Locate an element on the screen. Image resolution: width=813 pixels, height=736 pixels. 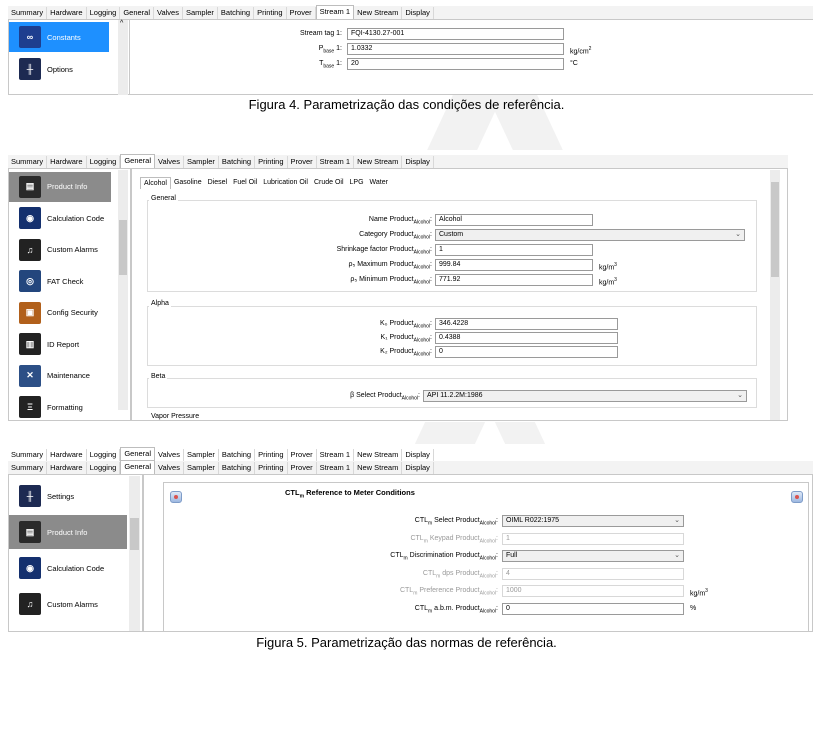
ctl-field-0: OIML R022:1975 ⌄ is located at coordinates (593, 521).